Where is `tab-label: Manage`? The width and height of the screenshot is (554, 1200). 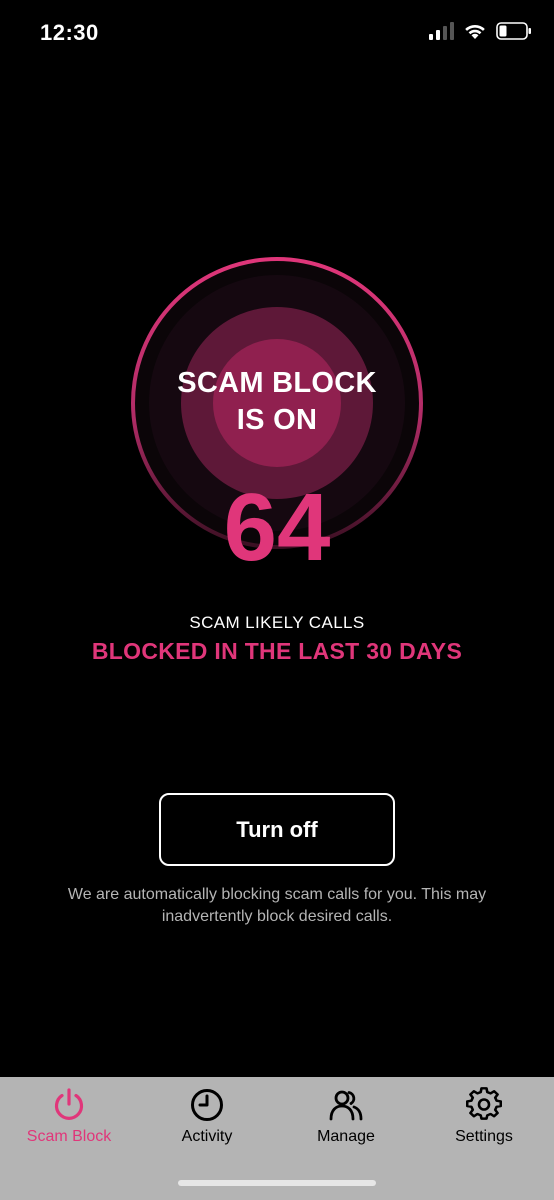 tab-label: Manage is located at coordinates (346, 1136).